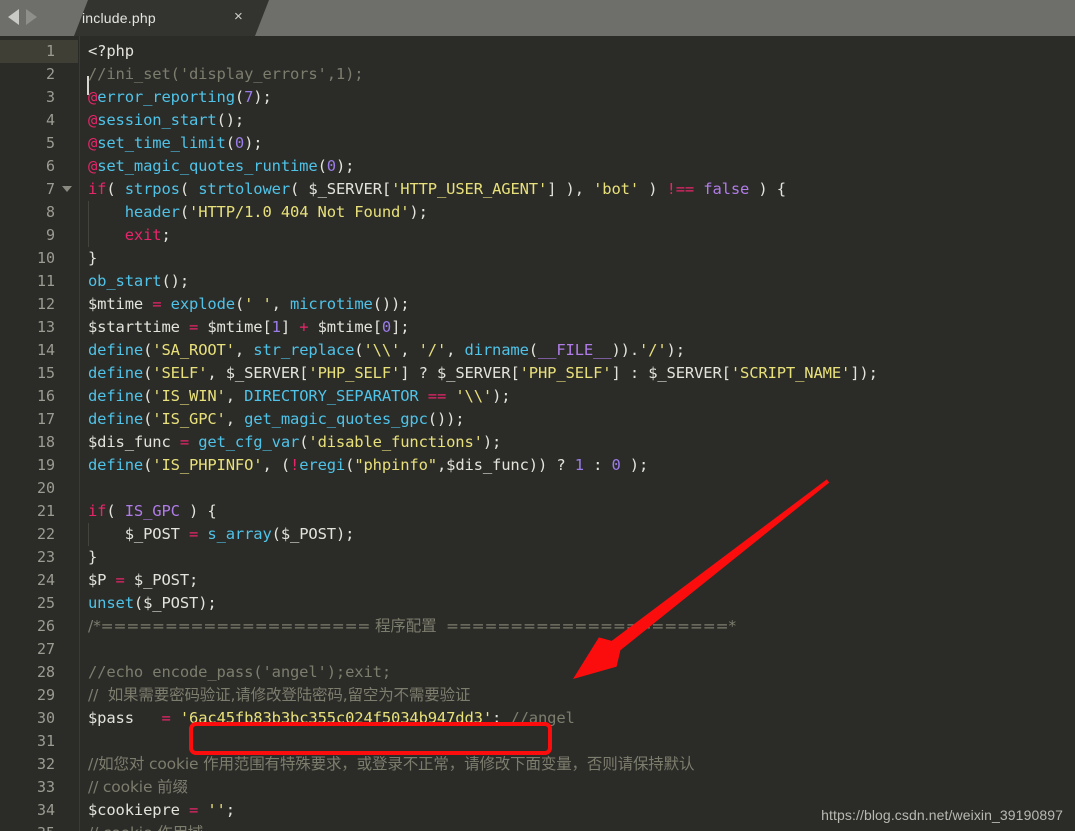 This screenshot has width=1075, height=831. I want to click on code-token: ;, so click(166, 235).